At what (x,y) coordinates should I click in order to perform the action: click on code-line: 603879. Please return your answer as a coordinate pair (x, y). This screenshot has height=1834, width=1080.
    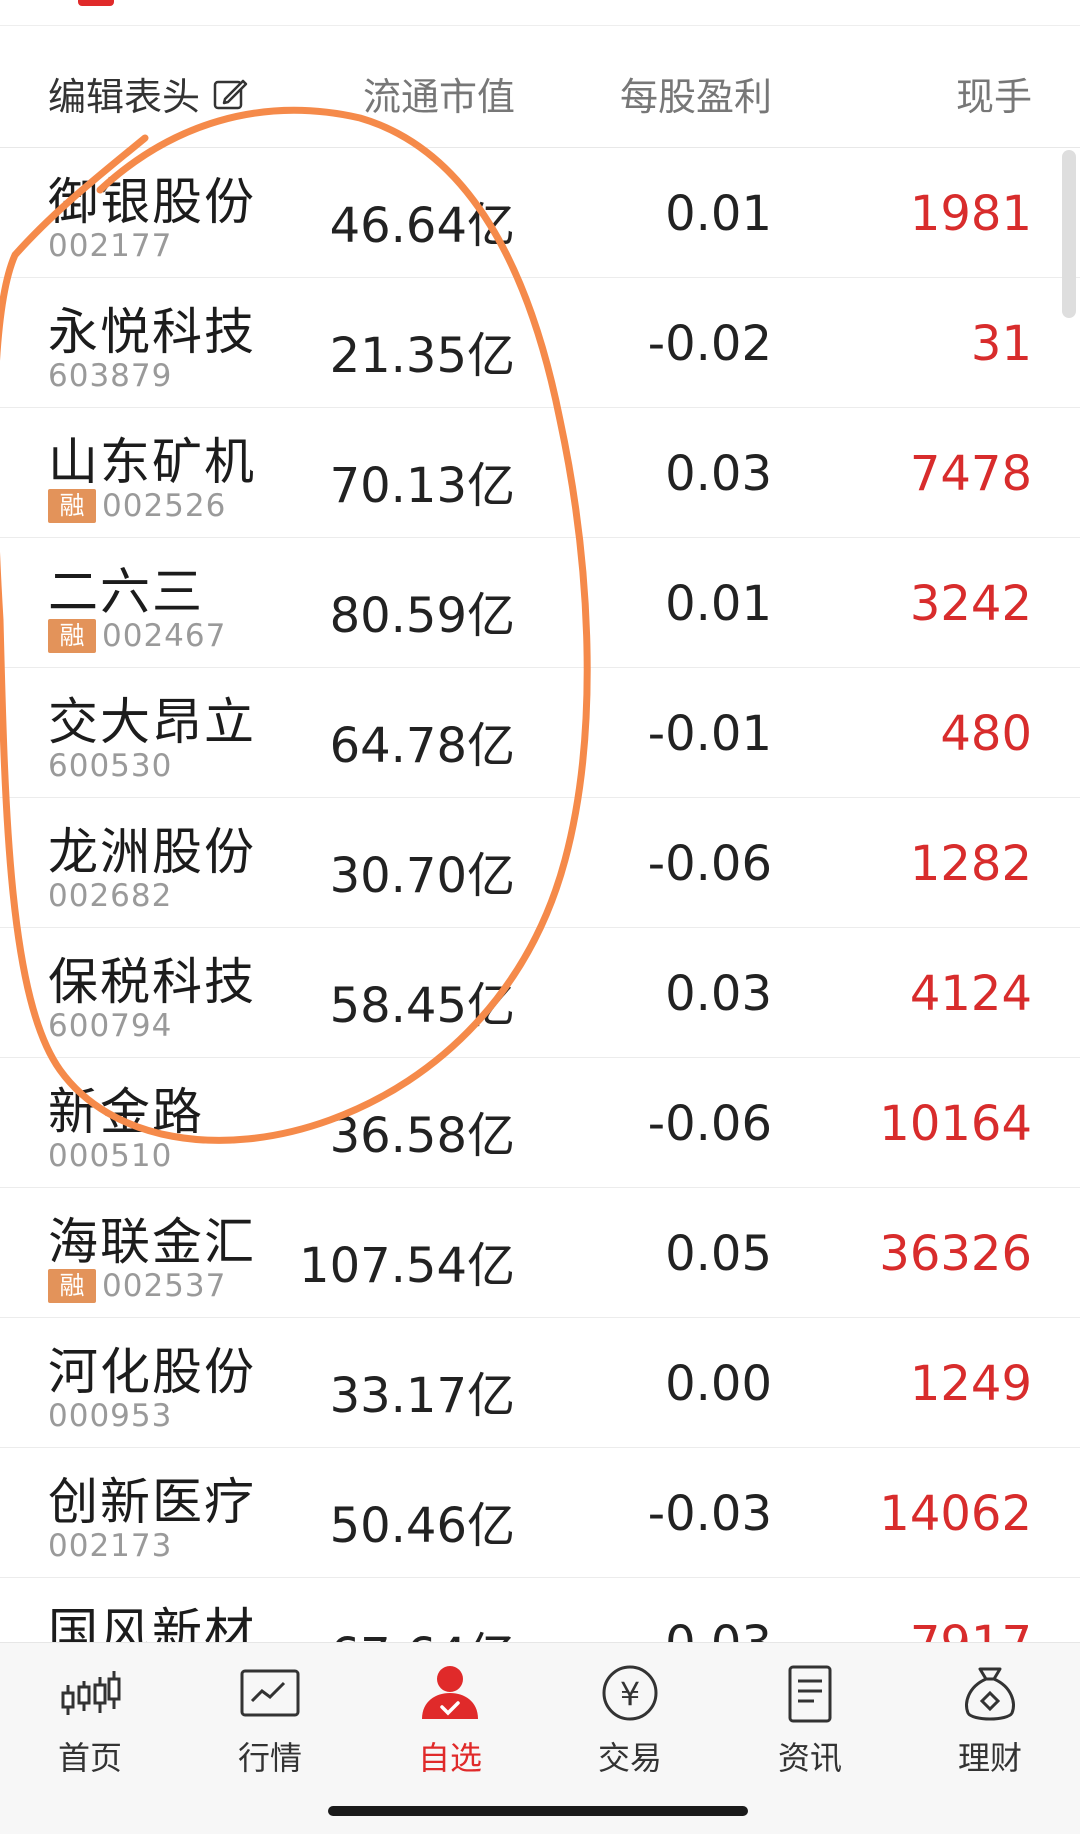
    Looking at the image, I should click on (110, 376).